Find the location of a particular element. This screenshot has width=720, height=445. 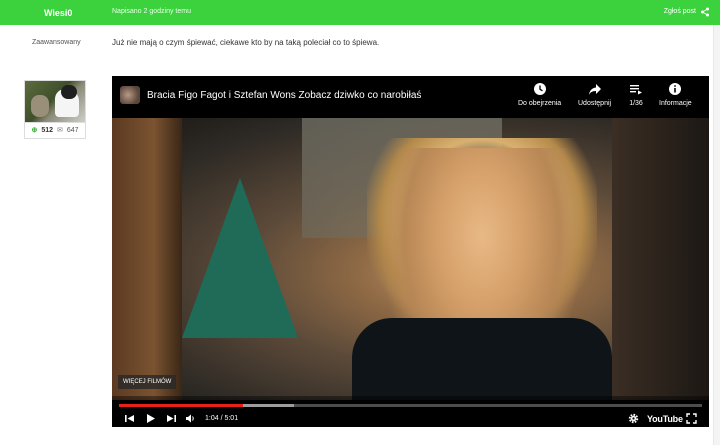

watch-later-button: Do obejrzenia is located at coordinates (539, 94).